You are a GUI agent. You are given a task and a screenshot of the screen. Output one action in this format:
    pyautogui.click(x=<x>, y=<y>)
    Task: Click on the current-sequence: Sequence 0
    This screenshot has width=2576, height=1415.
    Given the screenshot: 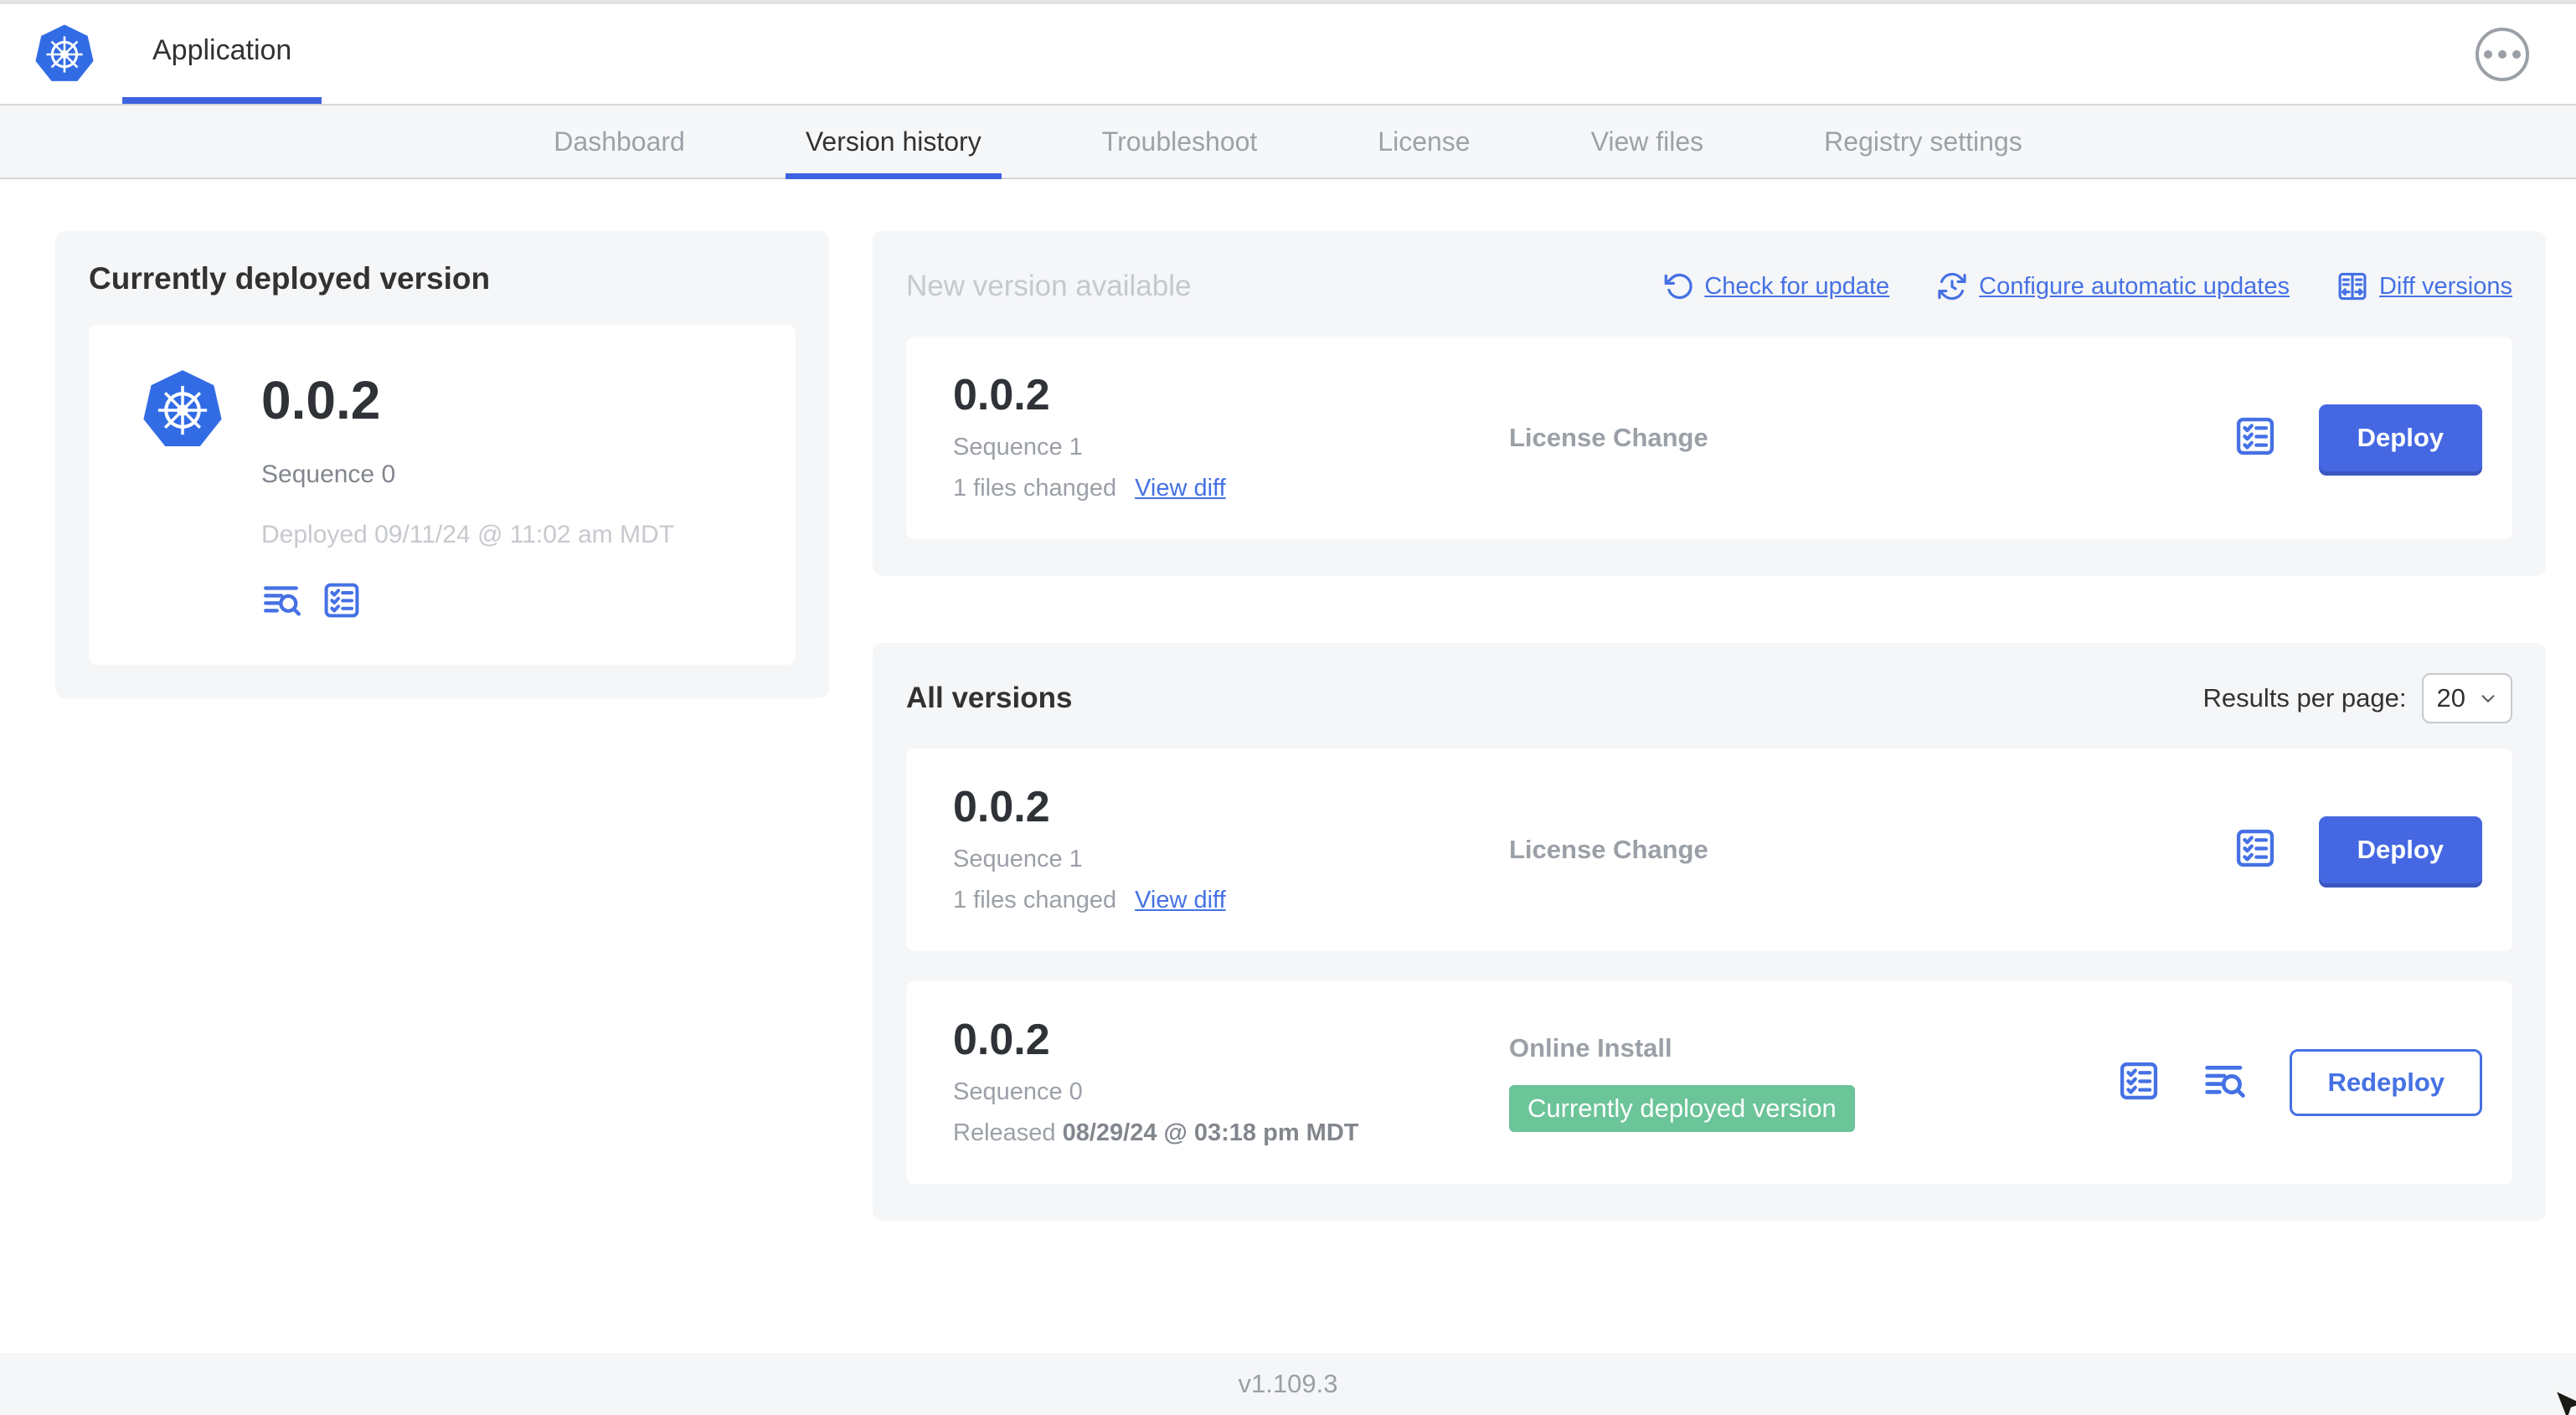 What is the action you would take?
    pyautogui.click(x=328, y=474)
    